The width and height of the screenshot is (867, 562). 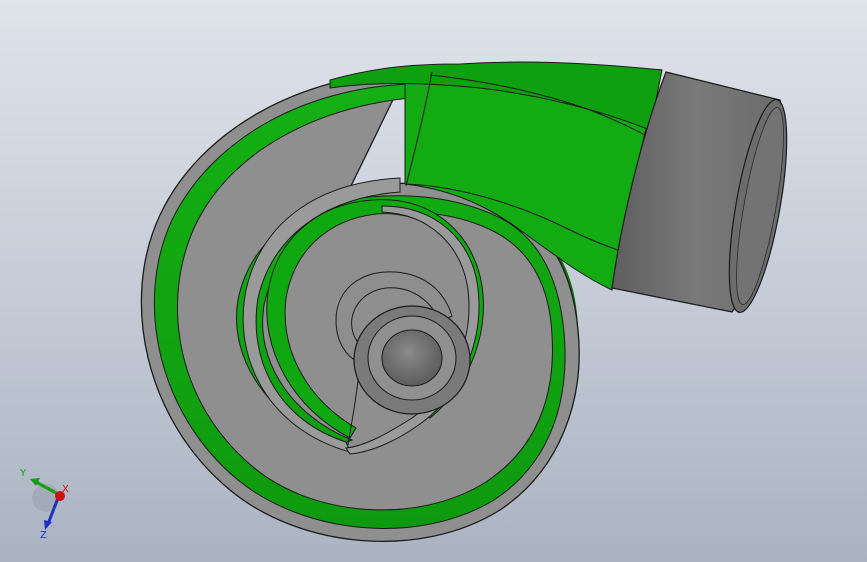 I want to click on coordinate-triad: Y X Z, so click(x=44, y=504).